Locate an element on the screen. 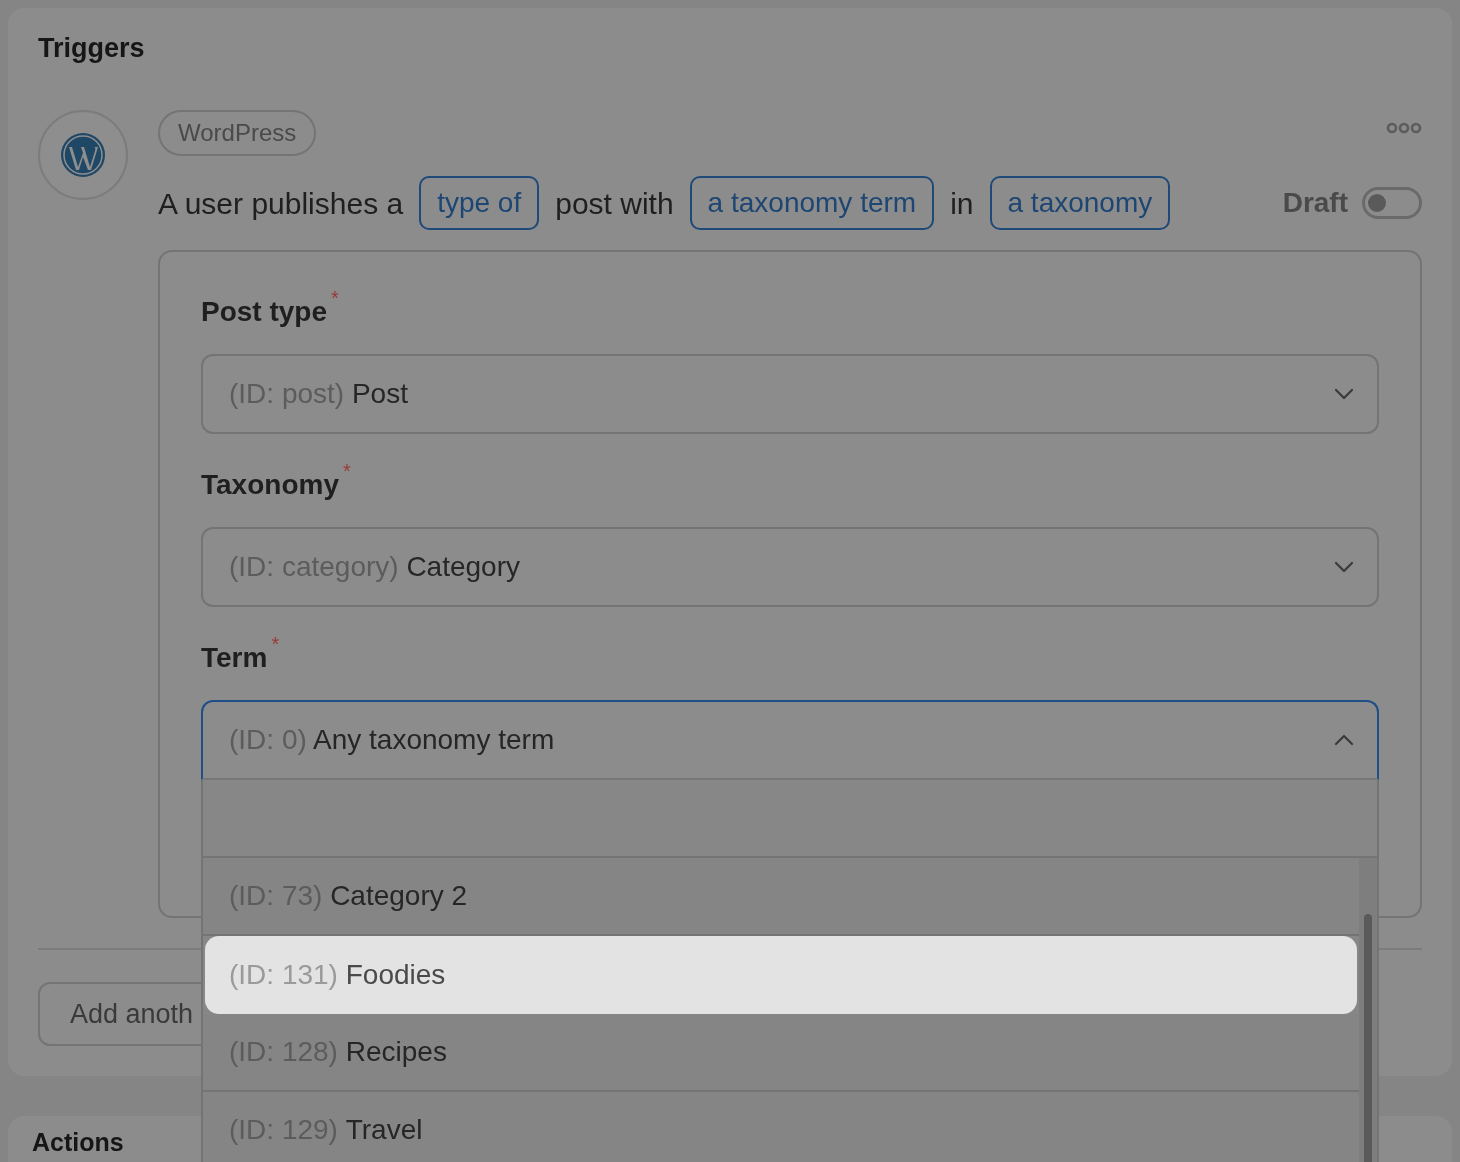 The width and height of the screenshot is (1460, 1162). section-title: Actions is located at coordinates (78, 1142).